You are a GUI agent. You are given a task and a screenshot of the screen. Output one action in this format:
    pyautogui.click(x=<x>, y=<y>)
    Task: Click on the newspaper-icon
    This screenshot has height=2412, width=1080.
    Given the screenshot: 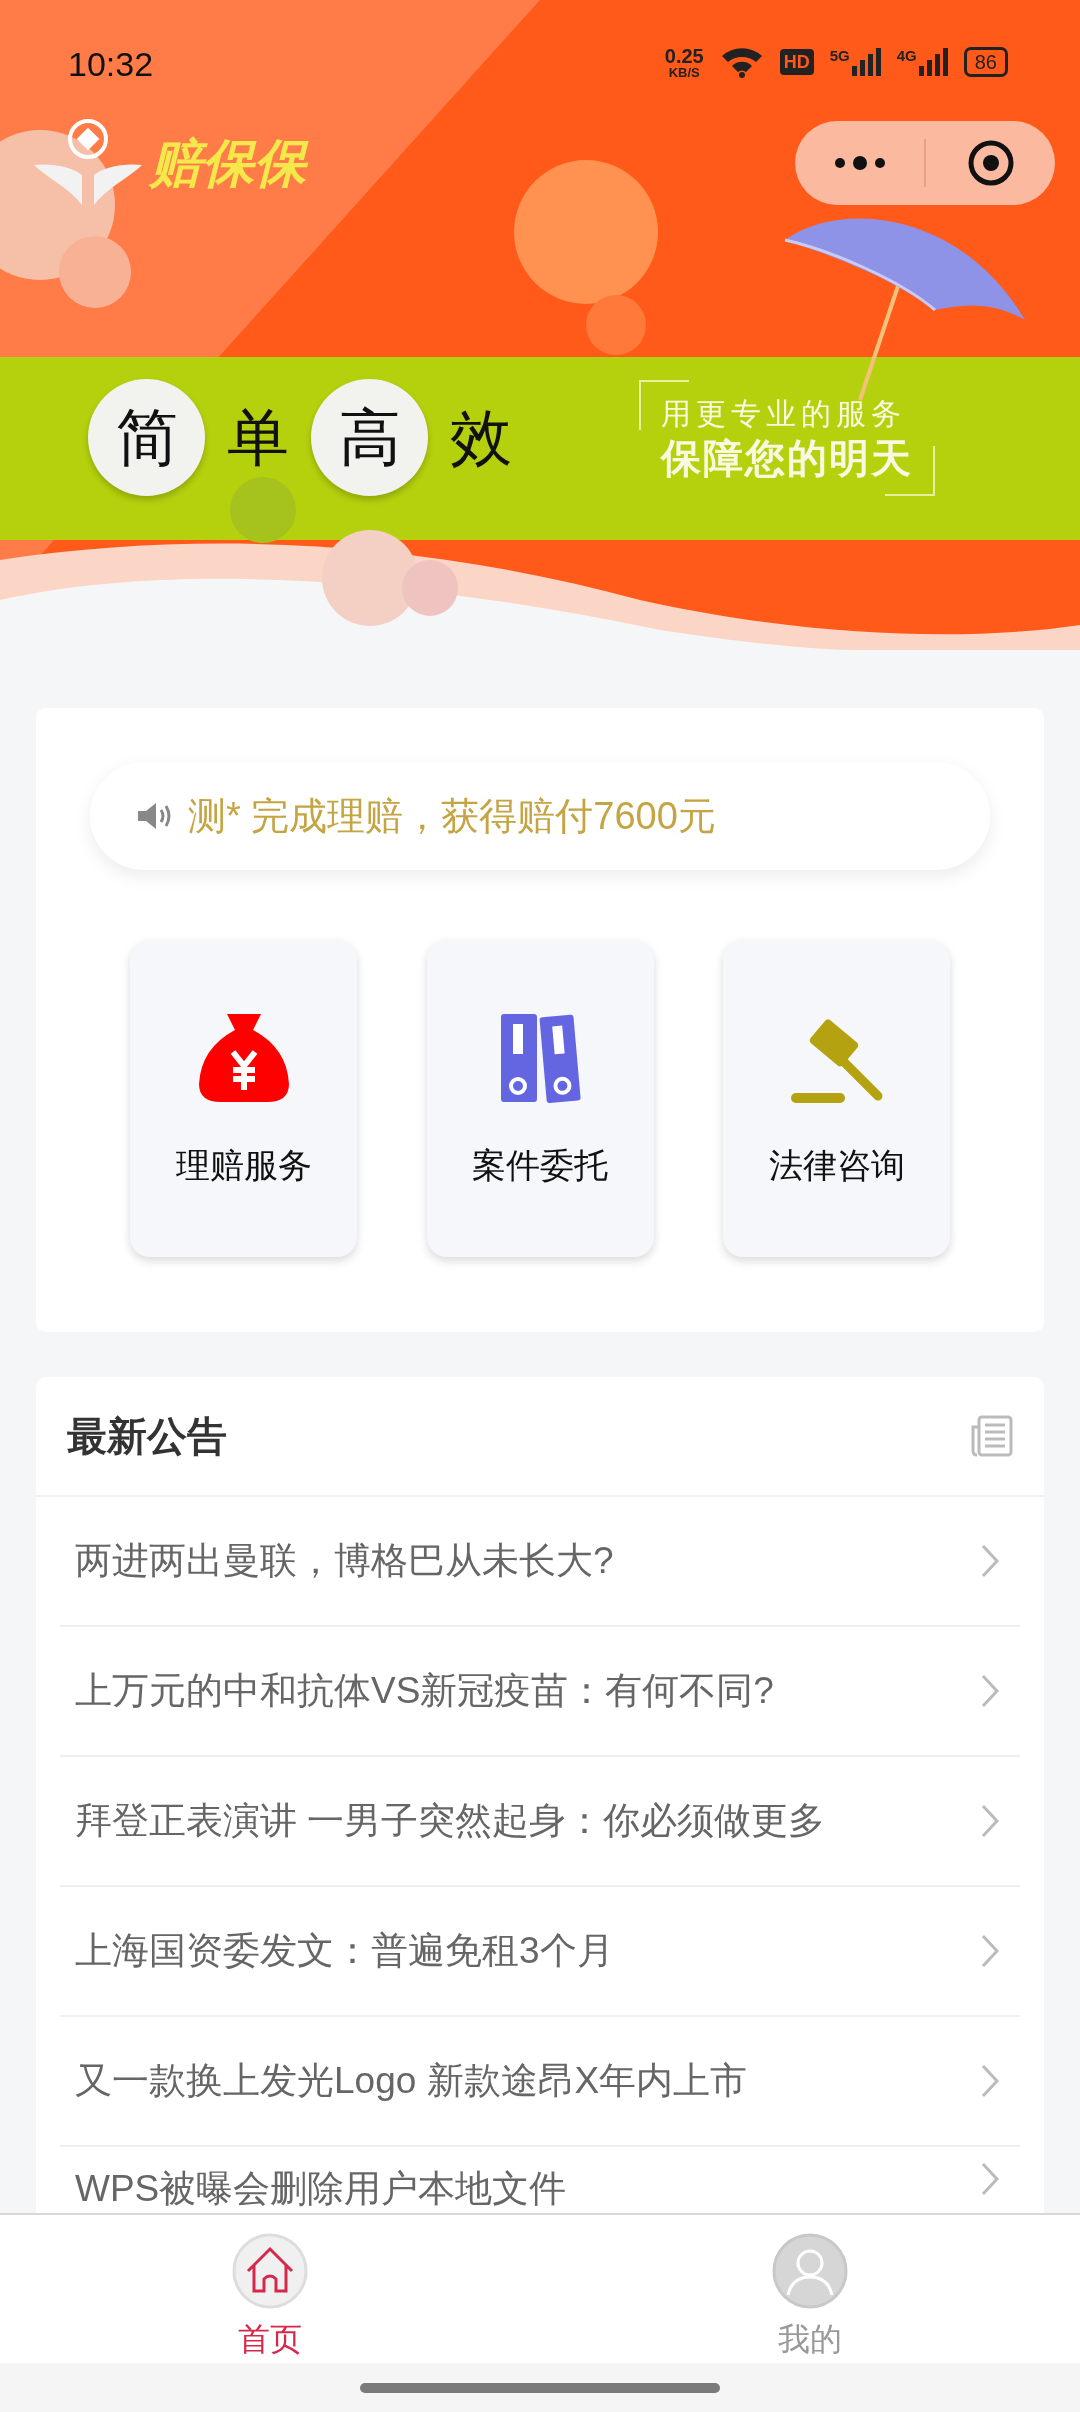 What is the action you would take?
    pyautogui.click(x=992, y=1436)
    